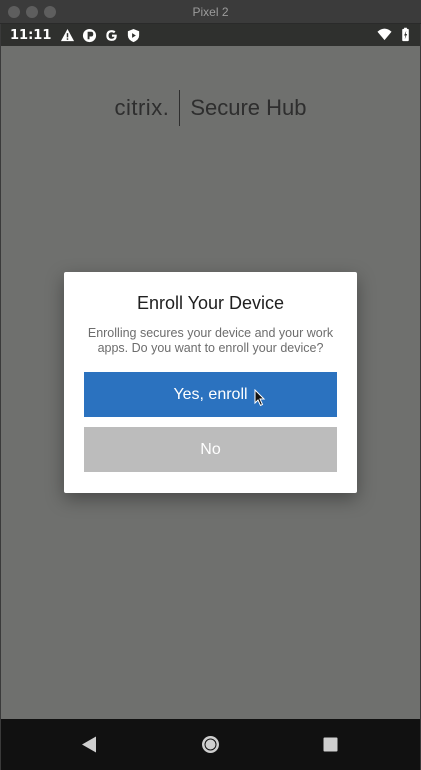 Image resolution: width=421 pixels, height=770 pixels. I want to click on dialog-title: Enroll Your Device, so click(210, 303).